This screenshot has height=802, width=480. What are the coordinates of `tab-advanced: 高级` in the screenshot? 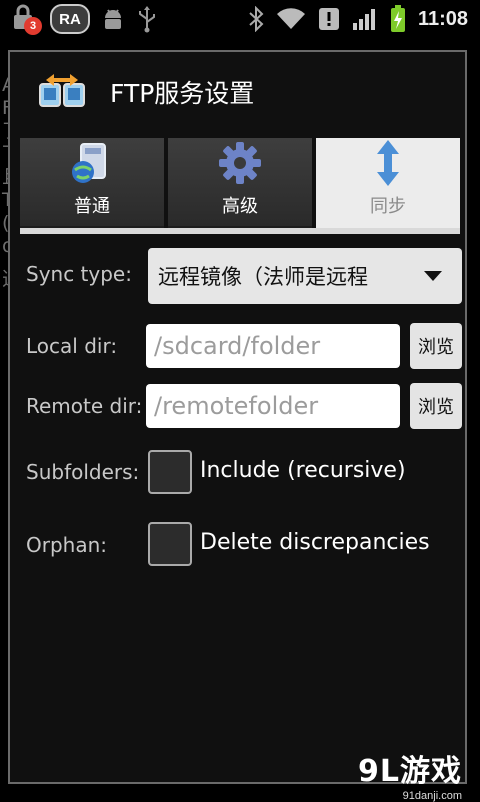 It's located at (240, 184).